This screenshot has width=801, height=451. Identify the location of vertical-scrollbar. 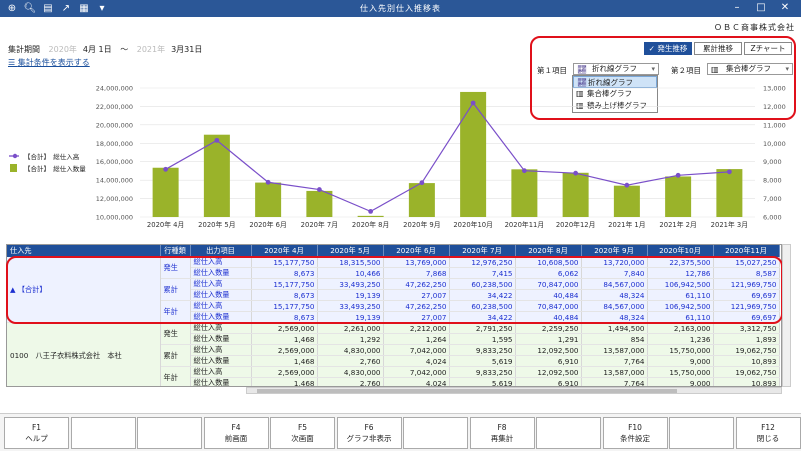
(786, 315).